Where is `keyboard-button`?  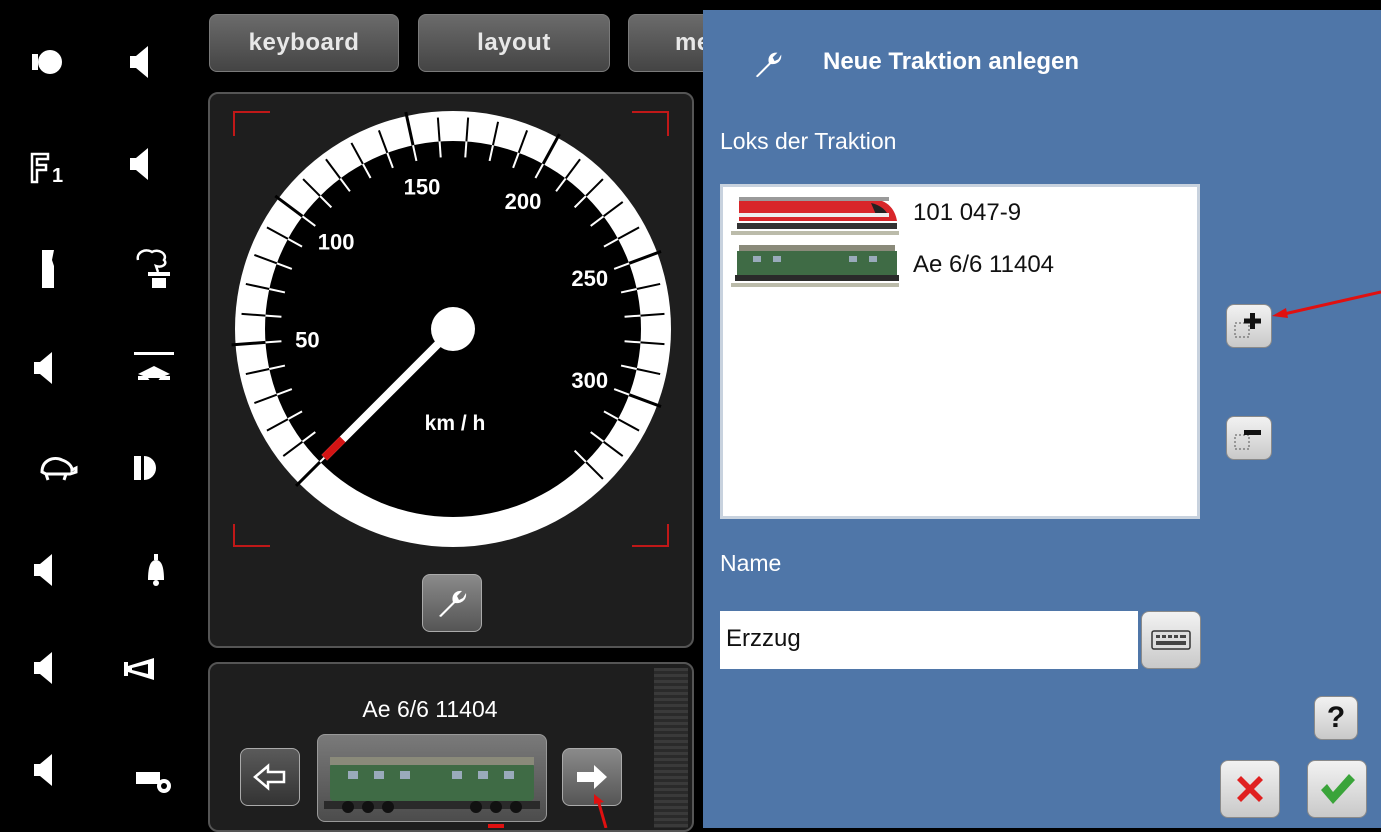 keyboard-button is located at coordinates (1171, 640).